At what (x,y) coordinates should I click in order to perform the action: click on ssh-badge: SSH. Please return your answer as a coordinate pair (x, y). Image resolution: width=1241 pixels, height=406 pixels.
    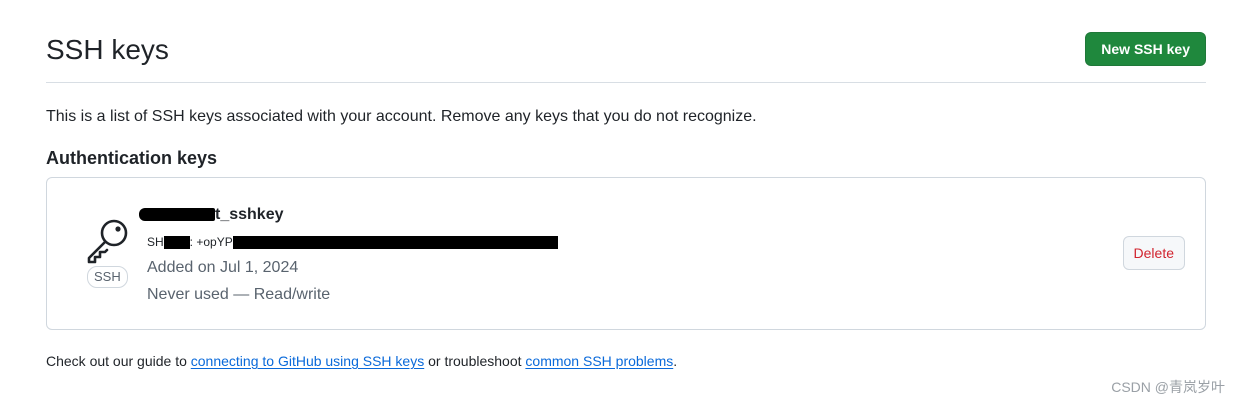
    Looking at the image, I should click on (107, 277).